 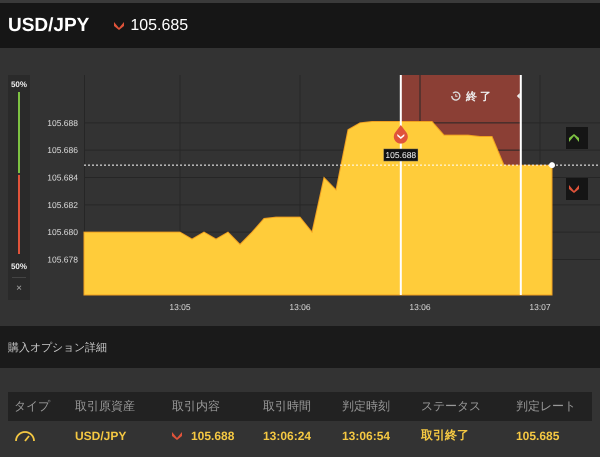 I want to click on up-chevron-icon, so click(x=574, y=138).